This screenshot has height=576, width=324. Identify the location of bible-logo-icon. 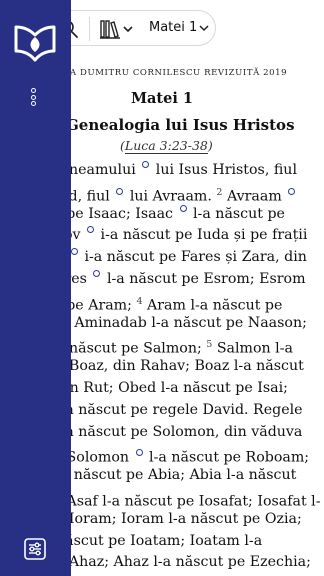
(35, 44).